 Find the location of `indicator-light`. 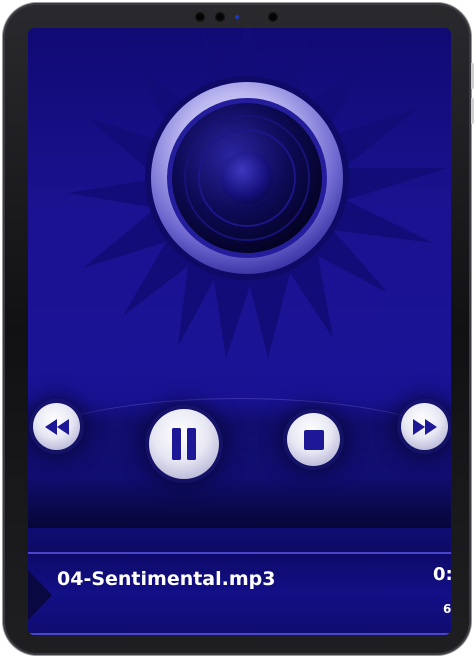

indicator-light is located at coordinates (237, 17).